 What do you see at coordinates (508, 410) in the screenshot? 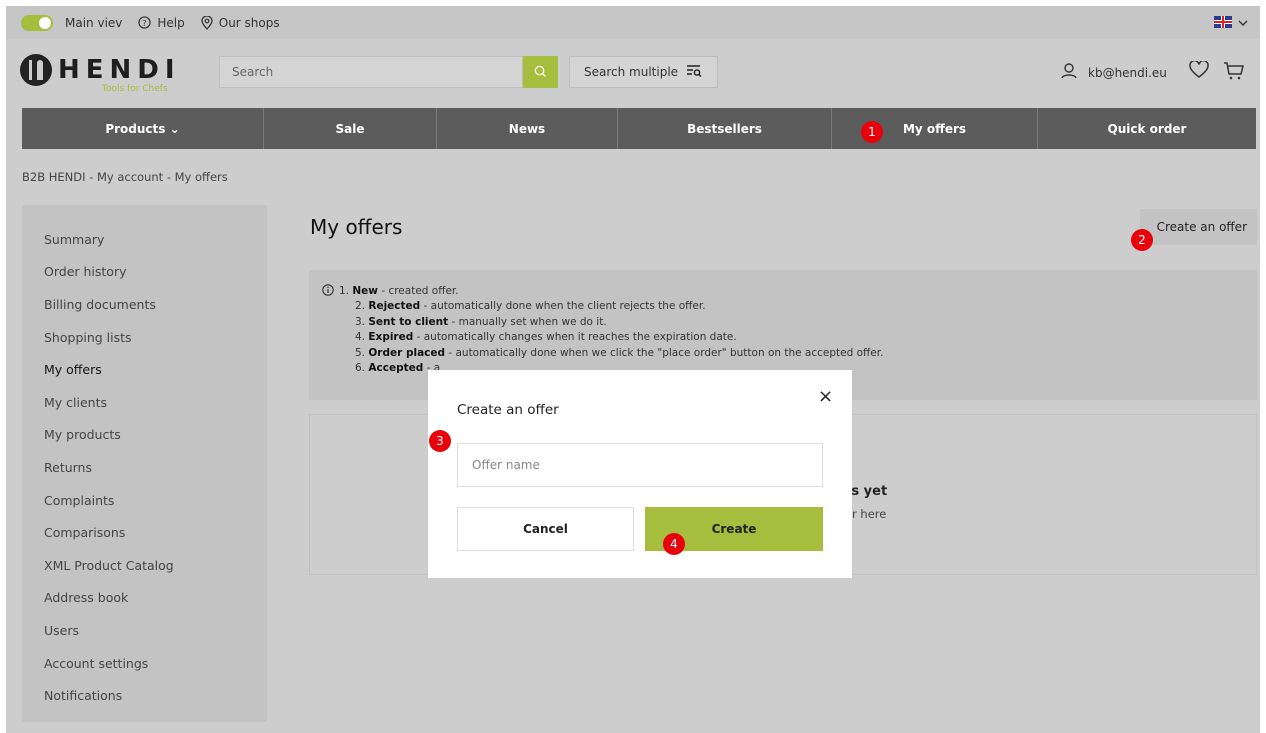
I see `modal-title: Create an offer` at bounding box center [508, 410].